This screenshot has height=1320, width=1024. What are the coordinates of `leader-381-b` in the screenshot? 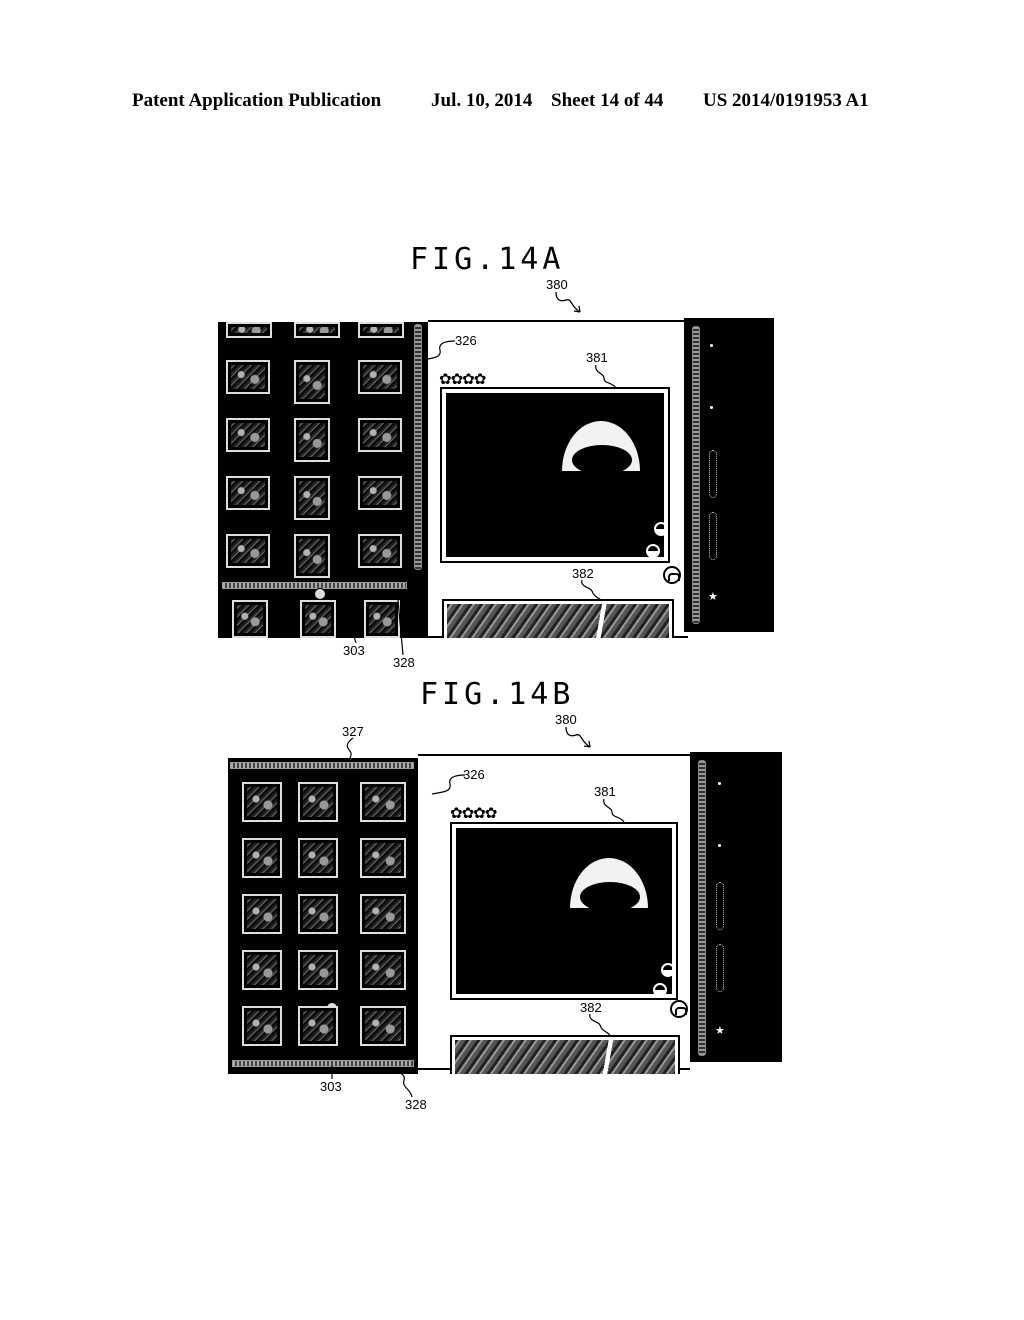 It's located at (614, 810).